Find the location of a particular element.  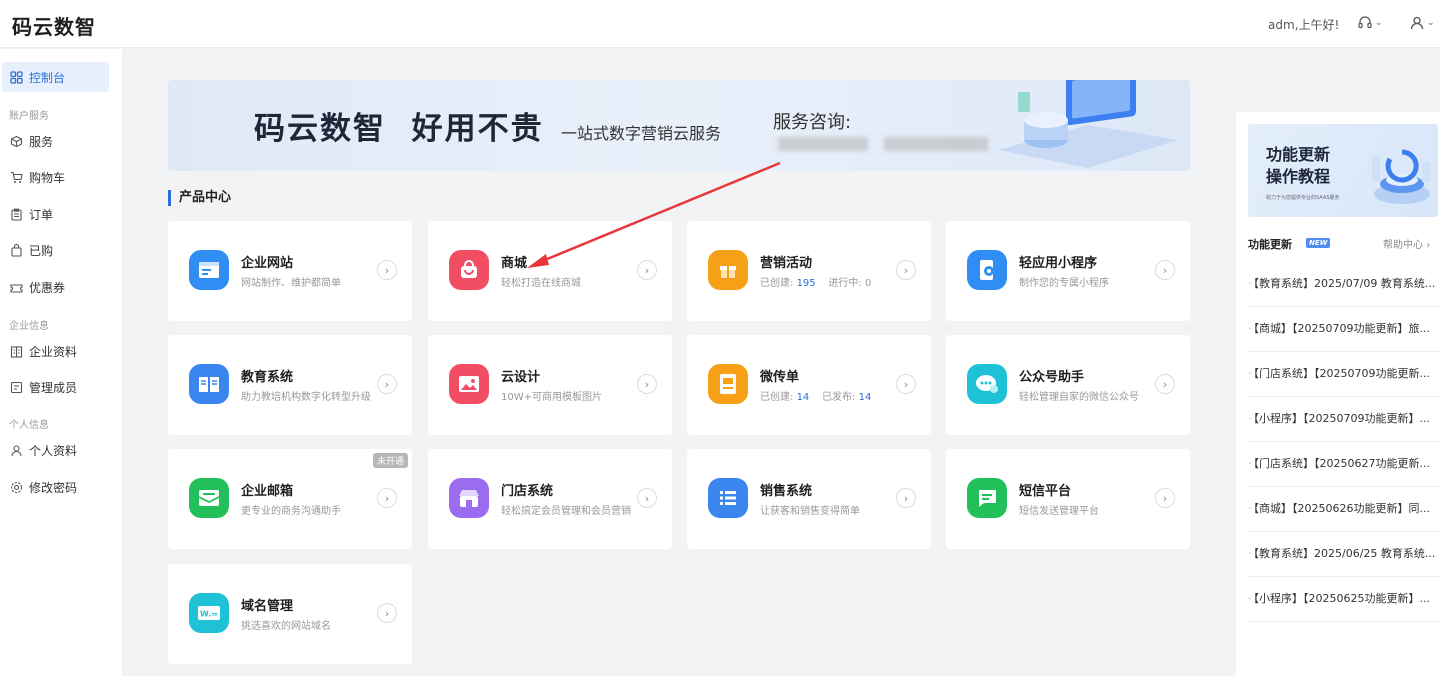

headset-icon is located at coordinates (1365, 22).